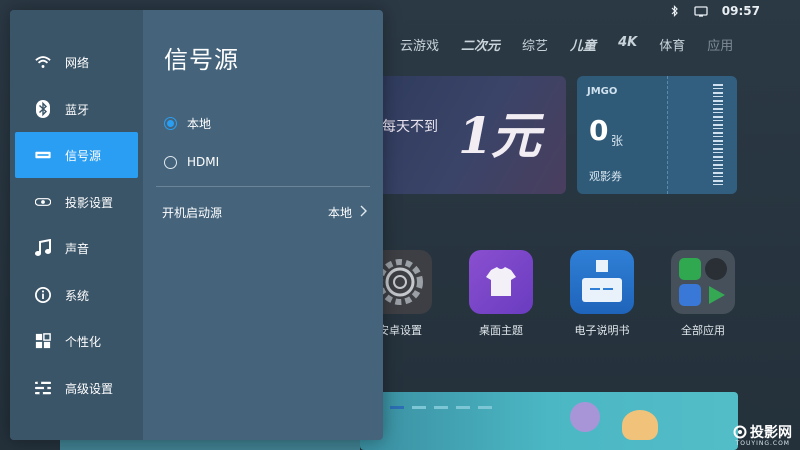 This screenshot has width=800, height=450. What do you see at coordinates (501, 282) in the screenshot?
I see `tshirt-icon` at bounding box center [501, 282].